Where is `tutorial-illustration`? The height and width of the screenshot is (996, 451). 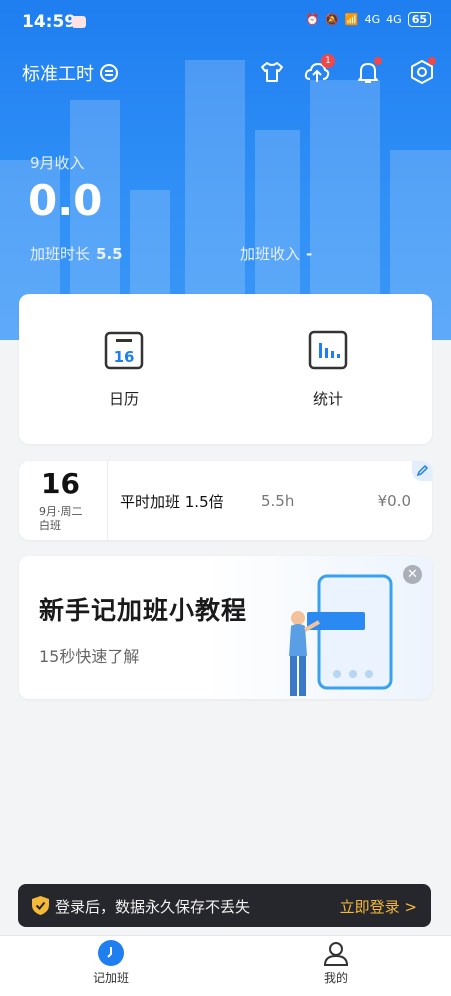
tutorial-illustration is located at coordinates (341, 635).